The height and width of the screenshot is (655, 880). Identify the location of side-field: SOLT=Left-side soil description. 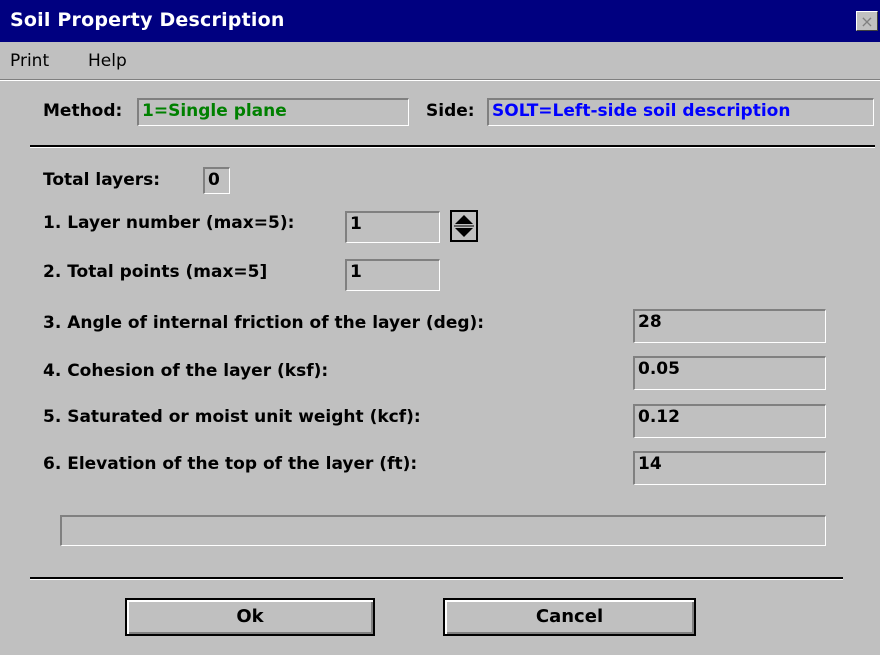
(680, 112).